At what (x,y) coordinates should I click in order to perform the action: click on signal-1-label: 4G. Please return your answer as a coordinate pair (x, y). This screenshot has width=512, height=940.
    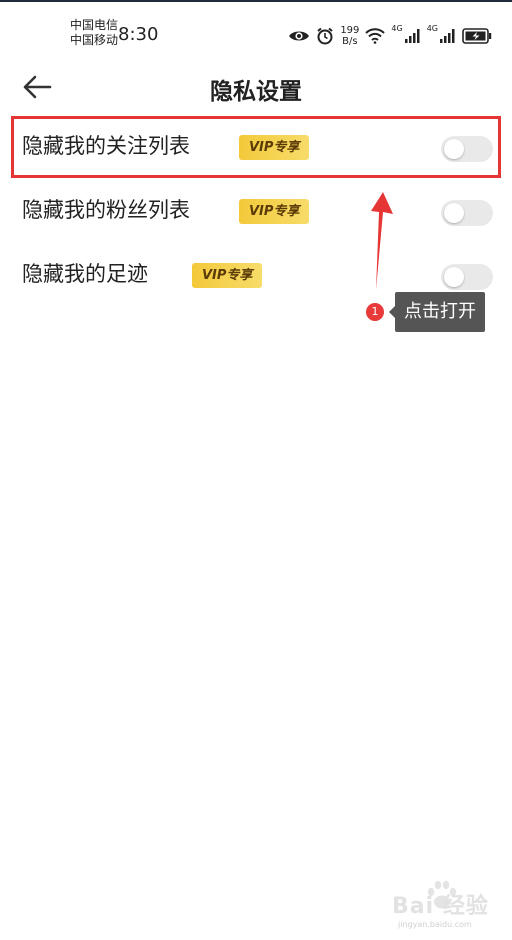
    Looking at the image, I should click on (397, 28).